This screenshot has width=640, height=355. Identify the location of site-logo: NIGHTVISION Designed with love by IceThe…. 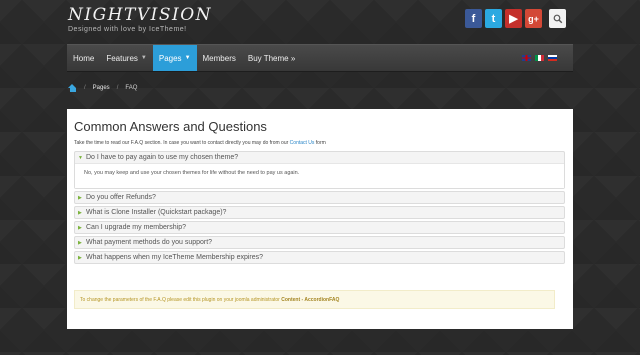
(140, 19).